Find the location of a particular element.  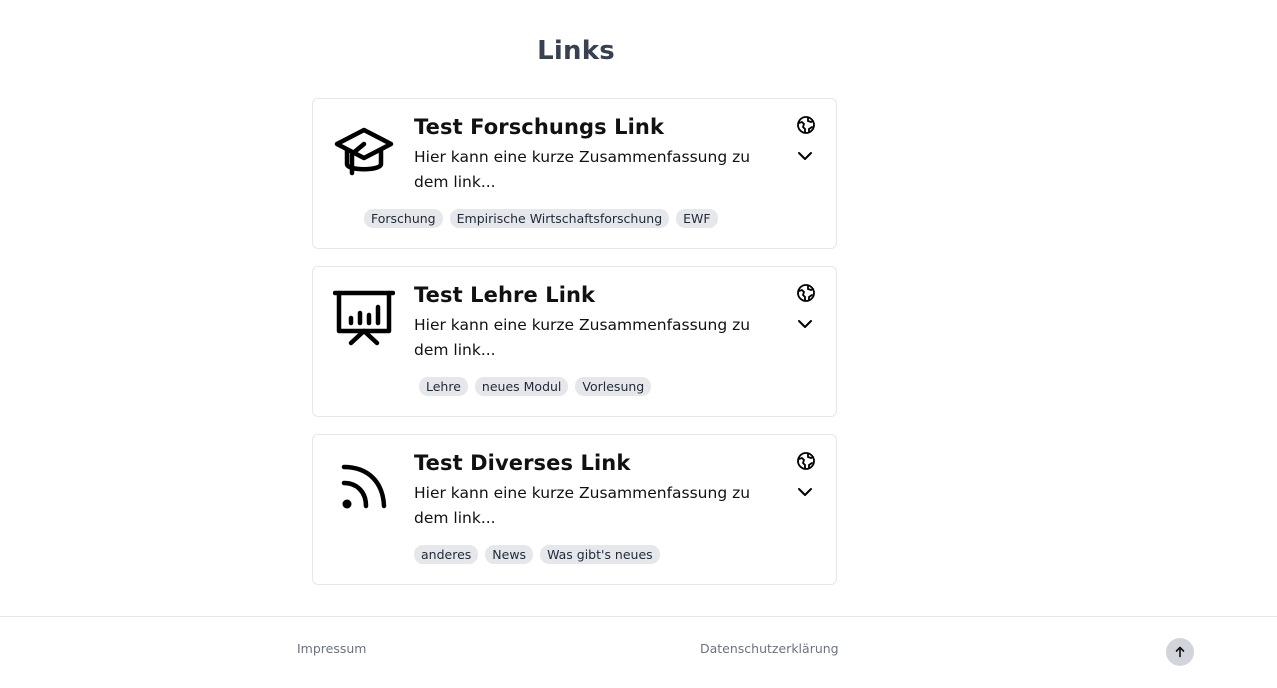

tag-list: Lehre neues Modul Vorlesung is located at coordinates (535, 386).